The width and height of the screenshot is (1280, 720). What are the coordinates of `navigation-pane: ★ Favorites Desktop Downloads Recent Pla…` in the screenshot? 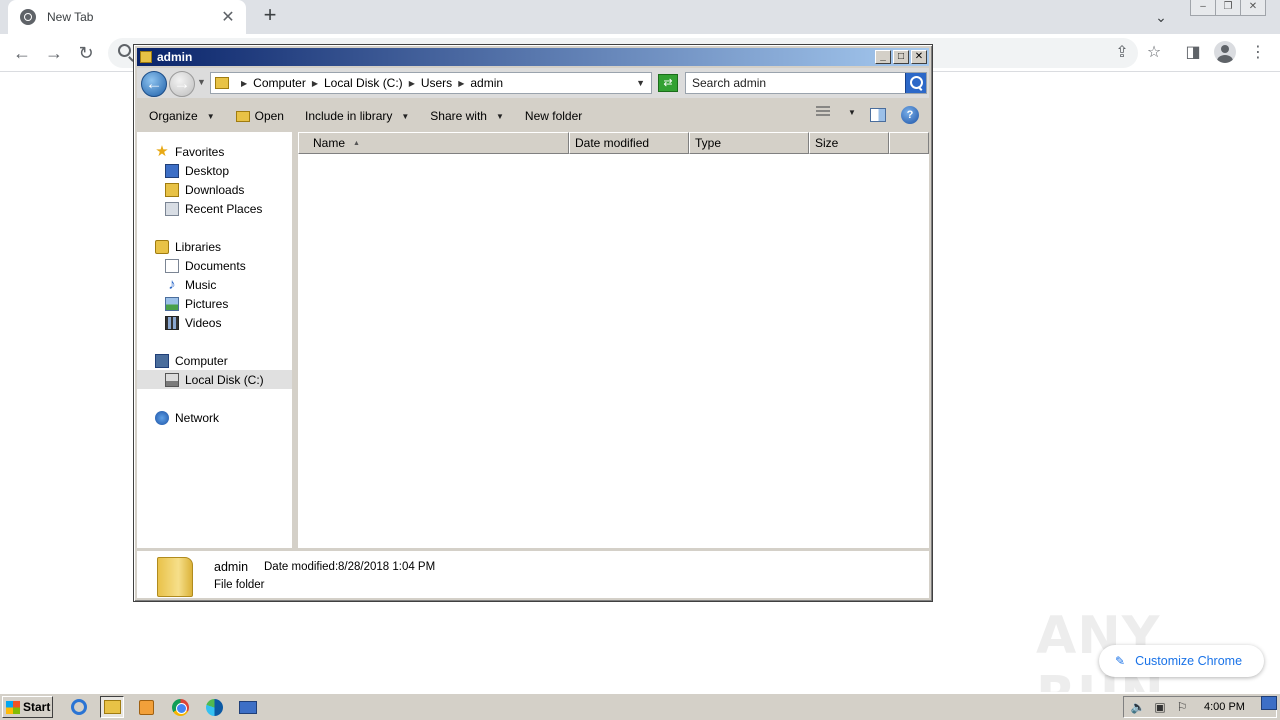 It's located at (216, 359).